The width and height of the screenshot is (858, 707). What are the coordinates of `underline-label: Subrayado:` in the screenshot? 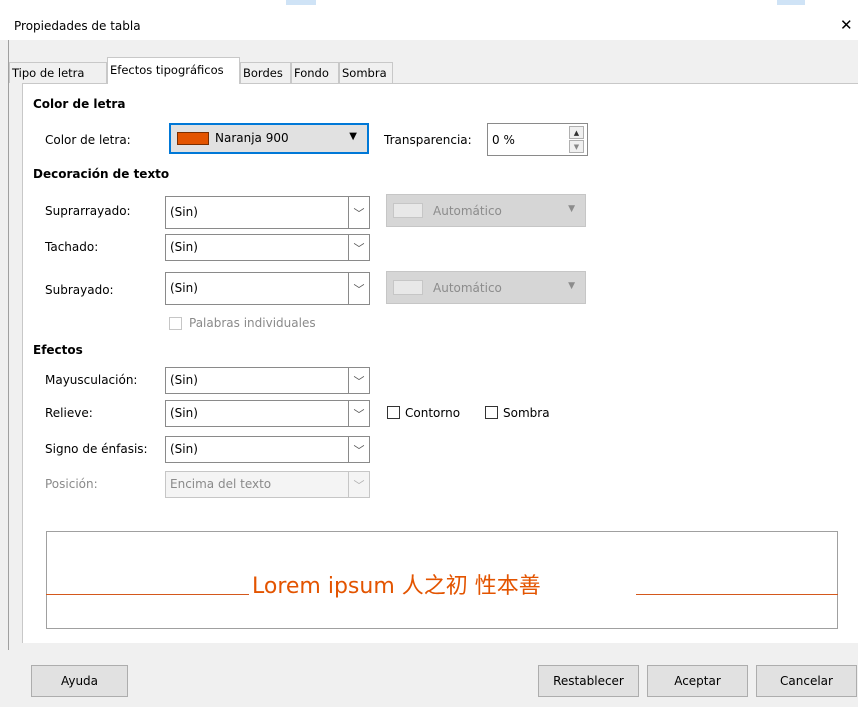 It's located at (79, 290).